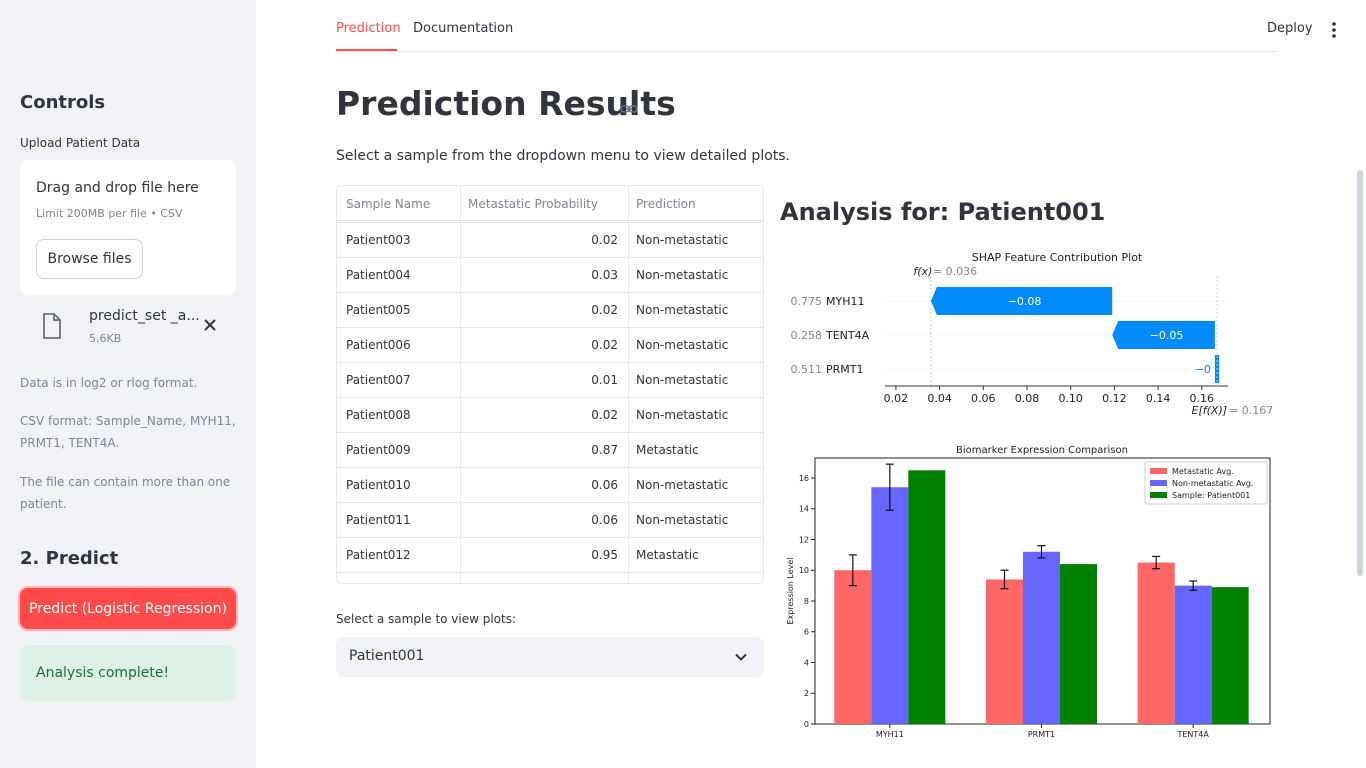 Image resolution: width=1366 pixels, height=768 pixels. What do you see at coordinates (1290, 28) in the screenshot?
I see `deploy-button: Deploy` at bounding box center [1290, 28].